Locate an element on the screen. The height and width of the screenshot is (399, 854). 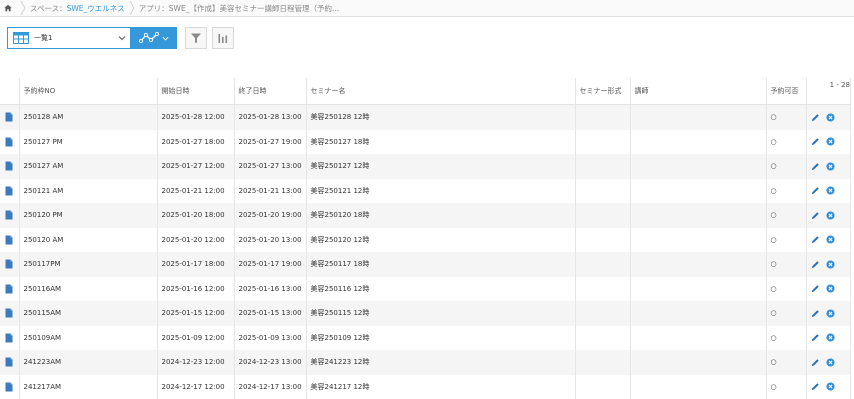
cell-reservation-no: 250121 AM is located at coordinates (88, 191).